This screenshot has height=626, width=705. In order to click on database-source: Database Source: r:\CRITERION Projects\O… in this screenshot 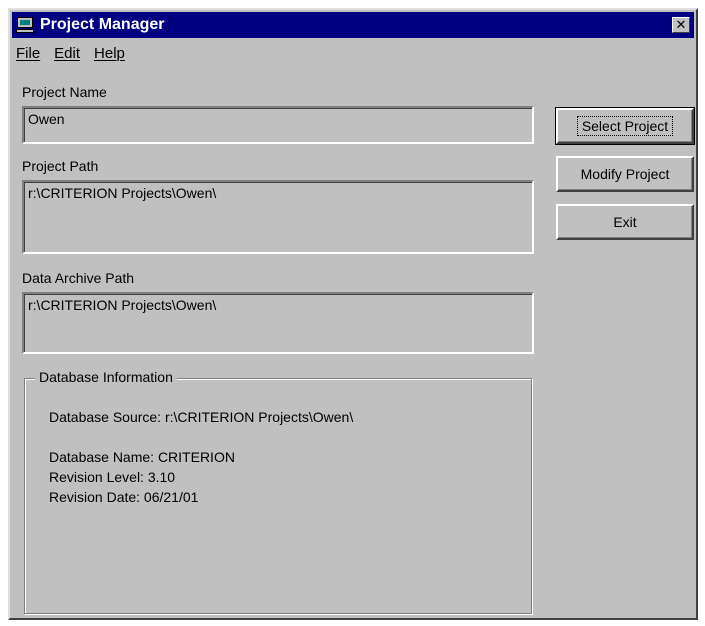, I will do `click(201, 417)`.